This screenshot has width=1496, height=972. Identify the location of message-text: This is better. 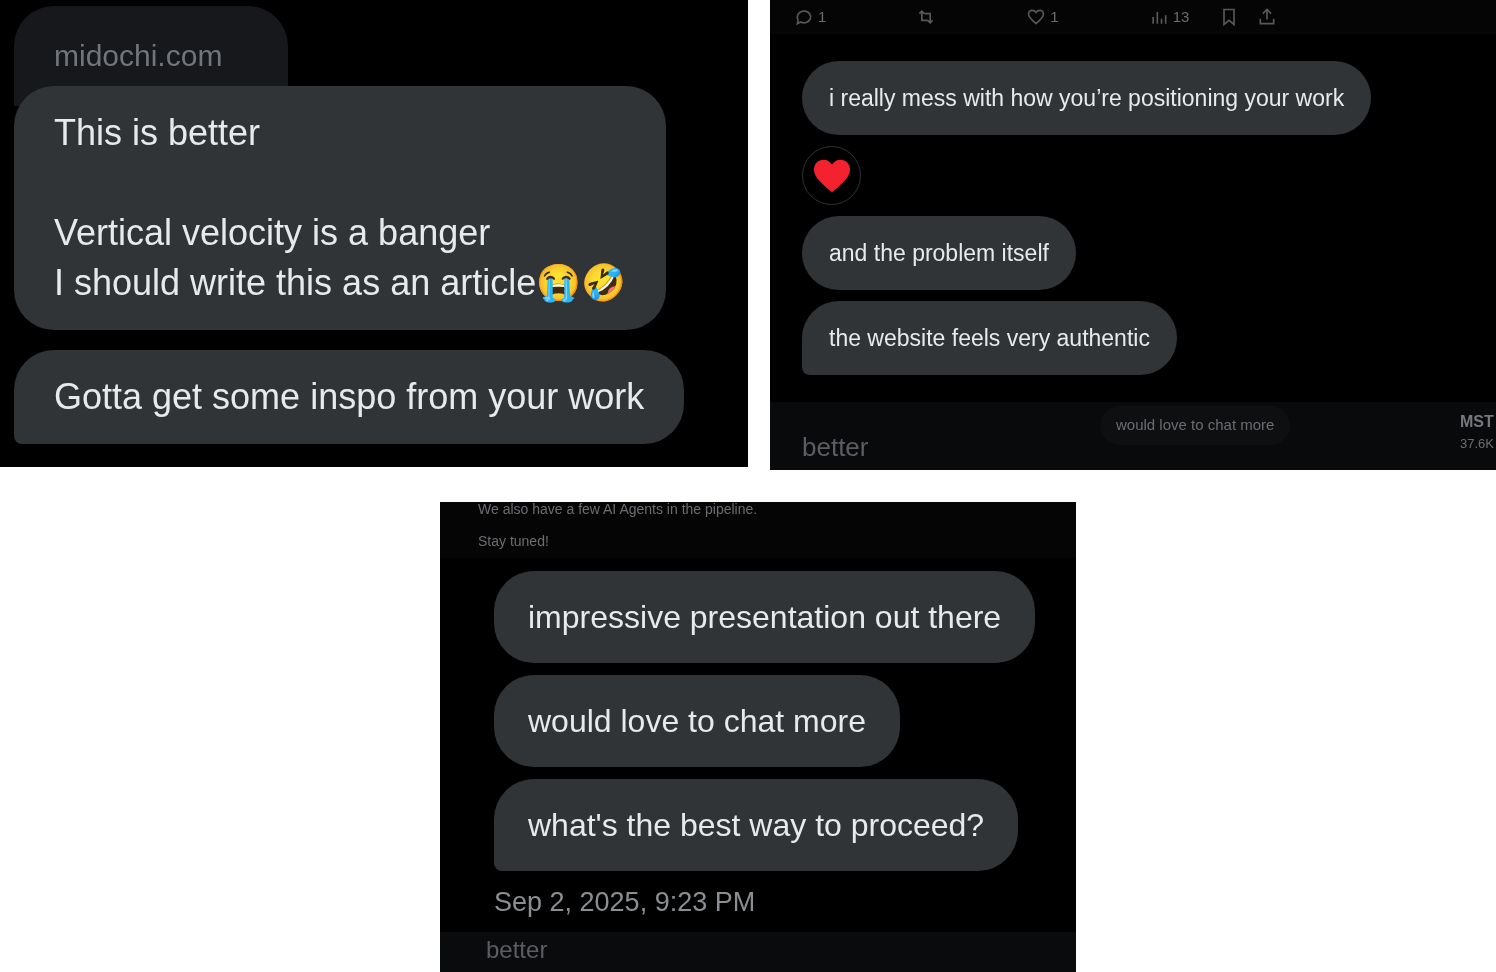
(158, 133).